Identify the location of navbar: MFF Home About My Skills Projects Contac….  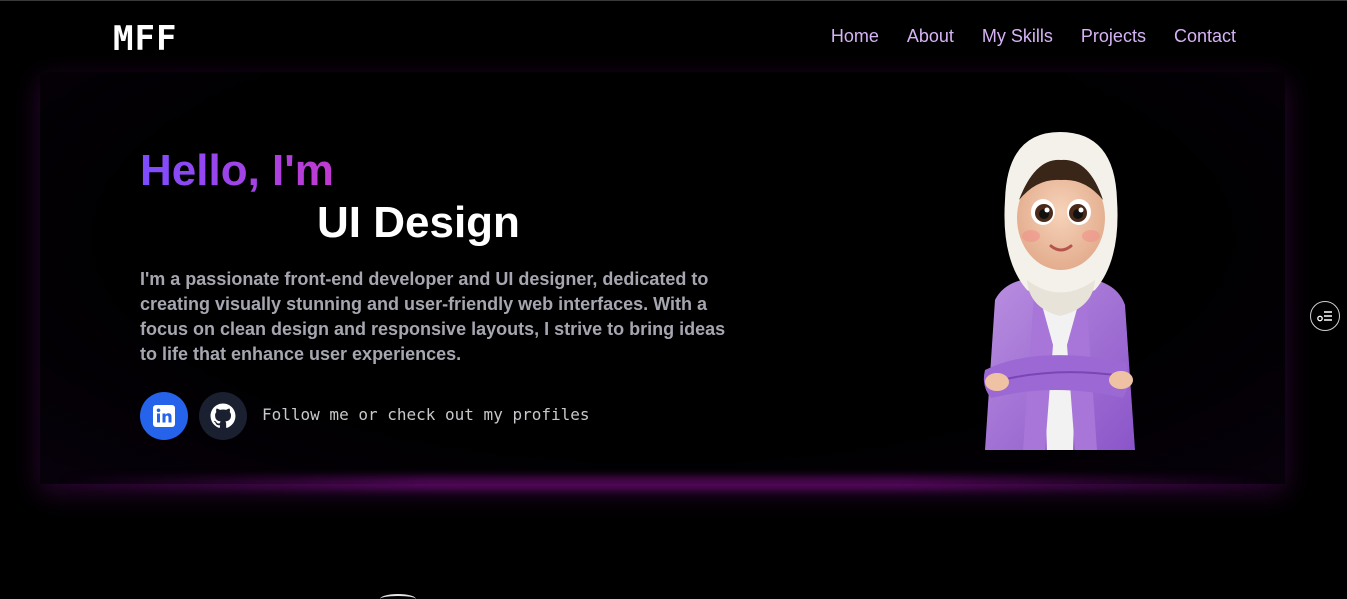
(673, 36).